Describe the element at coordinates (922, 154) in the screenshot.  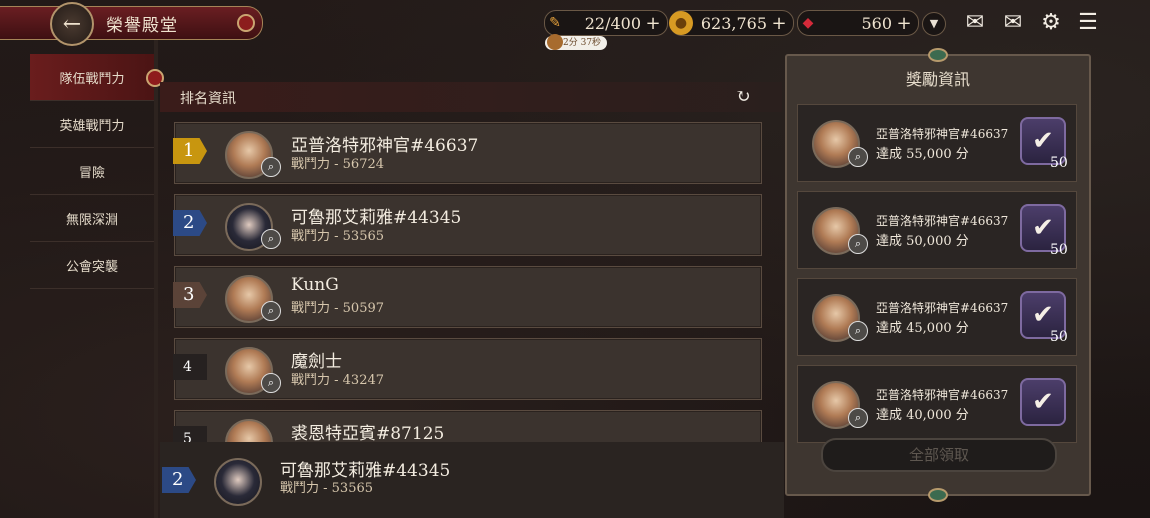
I see `reward-goal: 達成 55,000 分` at that location.